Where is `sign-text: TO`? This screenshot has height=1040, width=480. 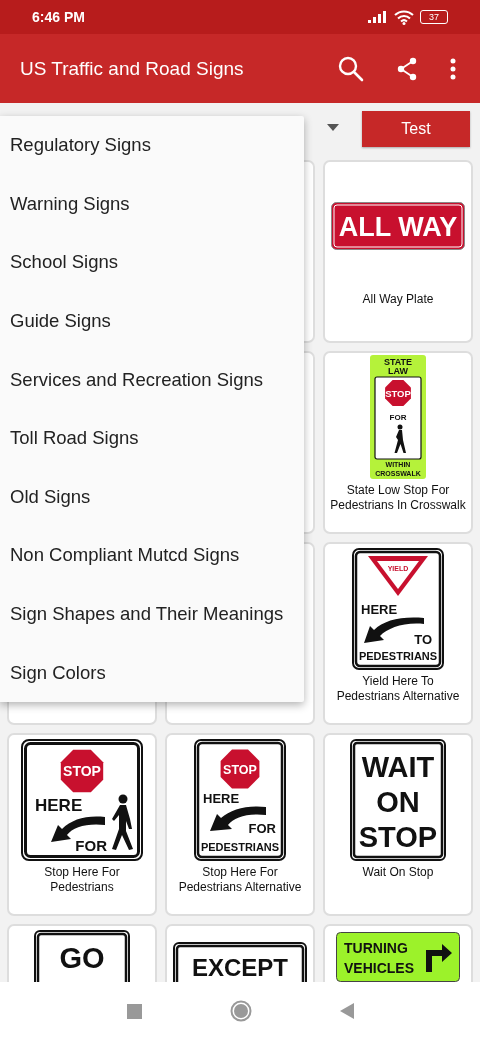
sign-text: TO is located at coordinates (423, 639).